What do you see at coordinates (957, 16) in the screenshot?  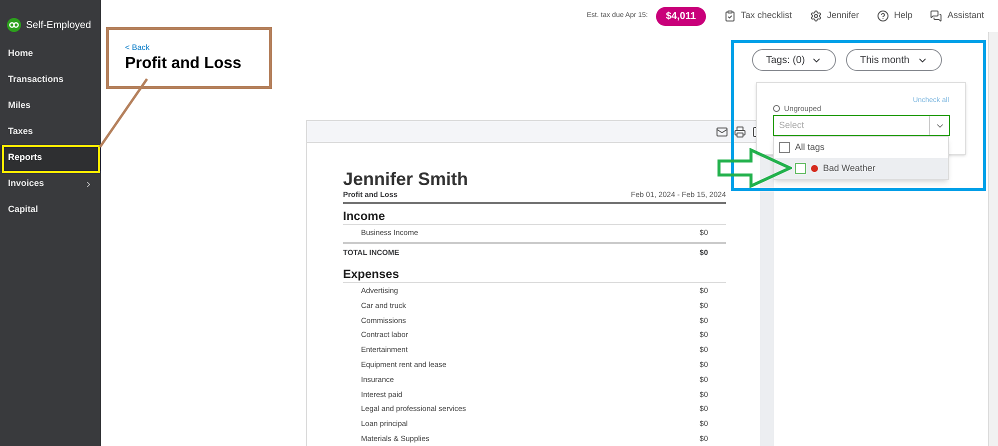 I see `header-link: Assistant` at bounding box center [957, 16].